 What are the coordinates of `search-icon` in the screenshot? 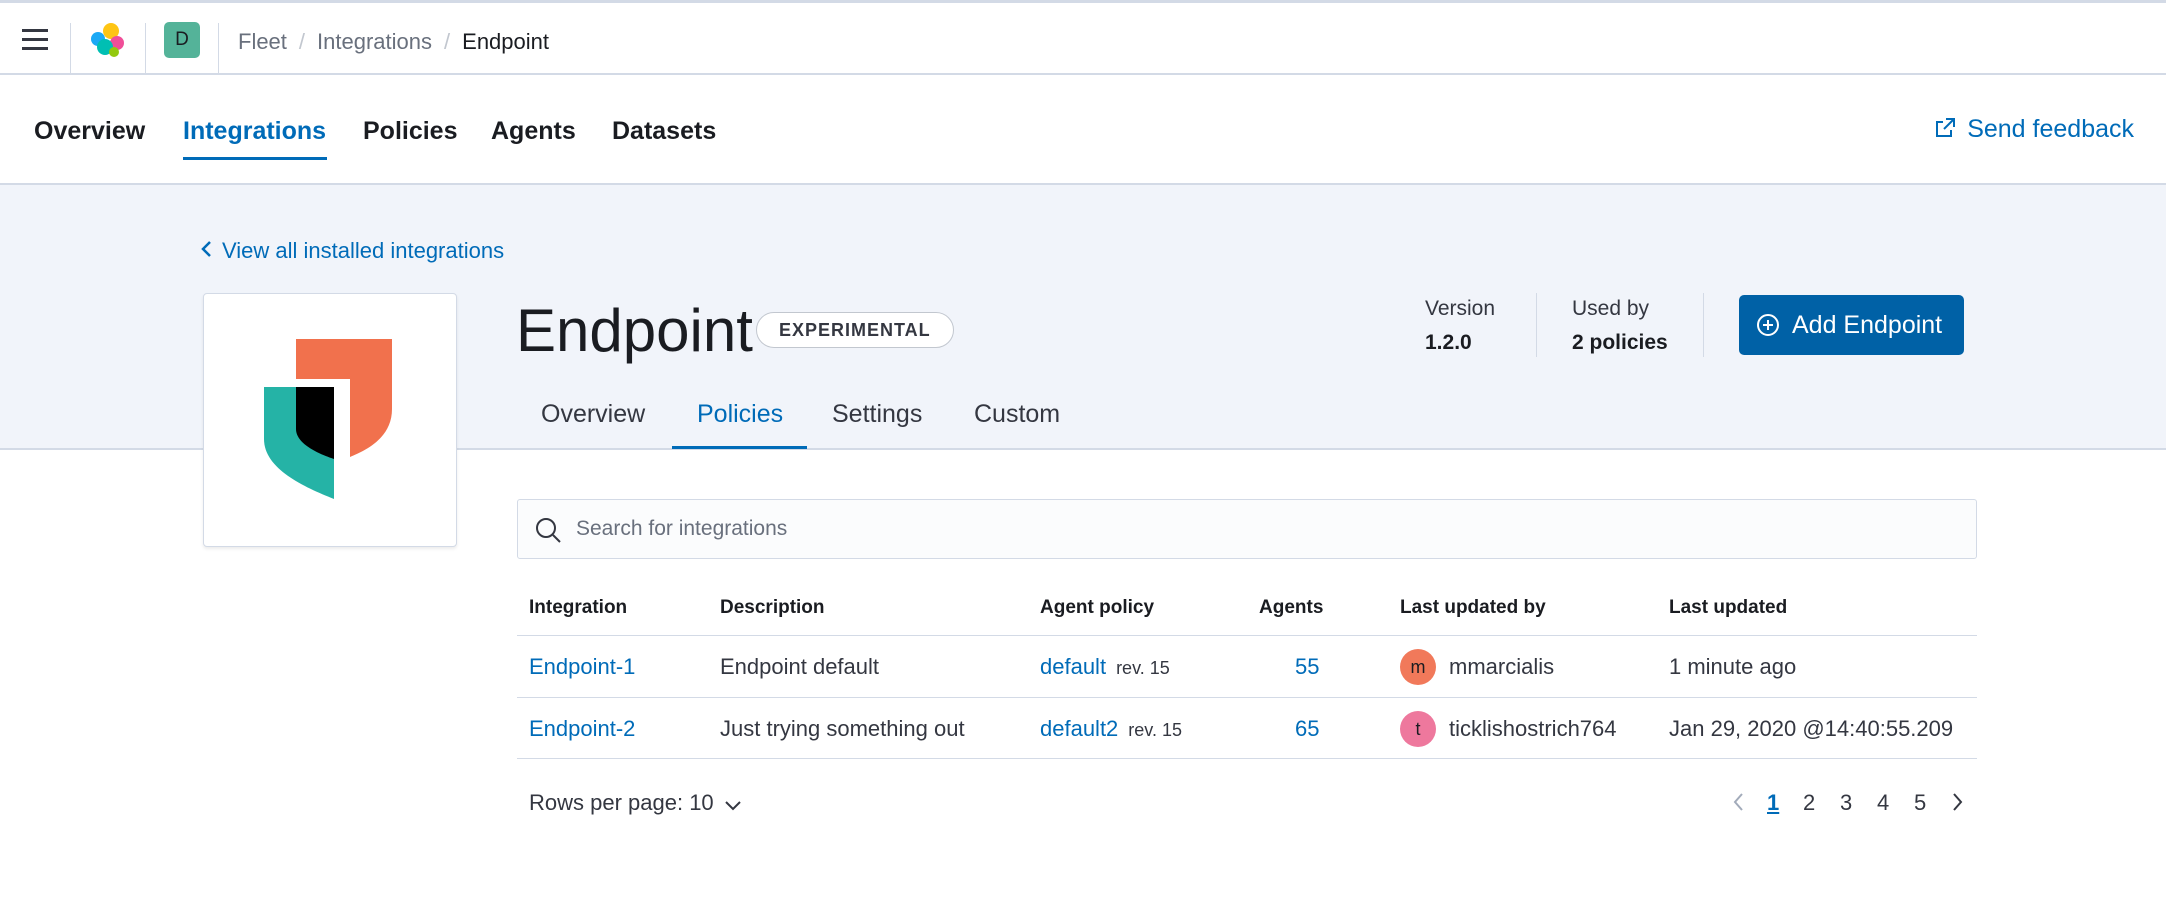 It's located at (548, 530).